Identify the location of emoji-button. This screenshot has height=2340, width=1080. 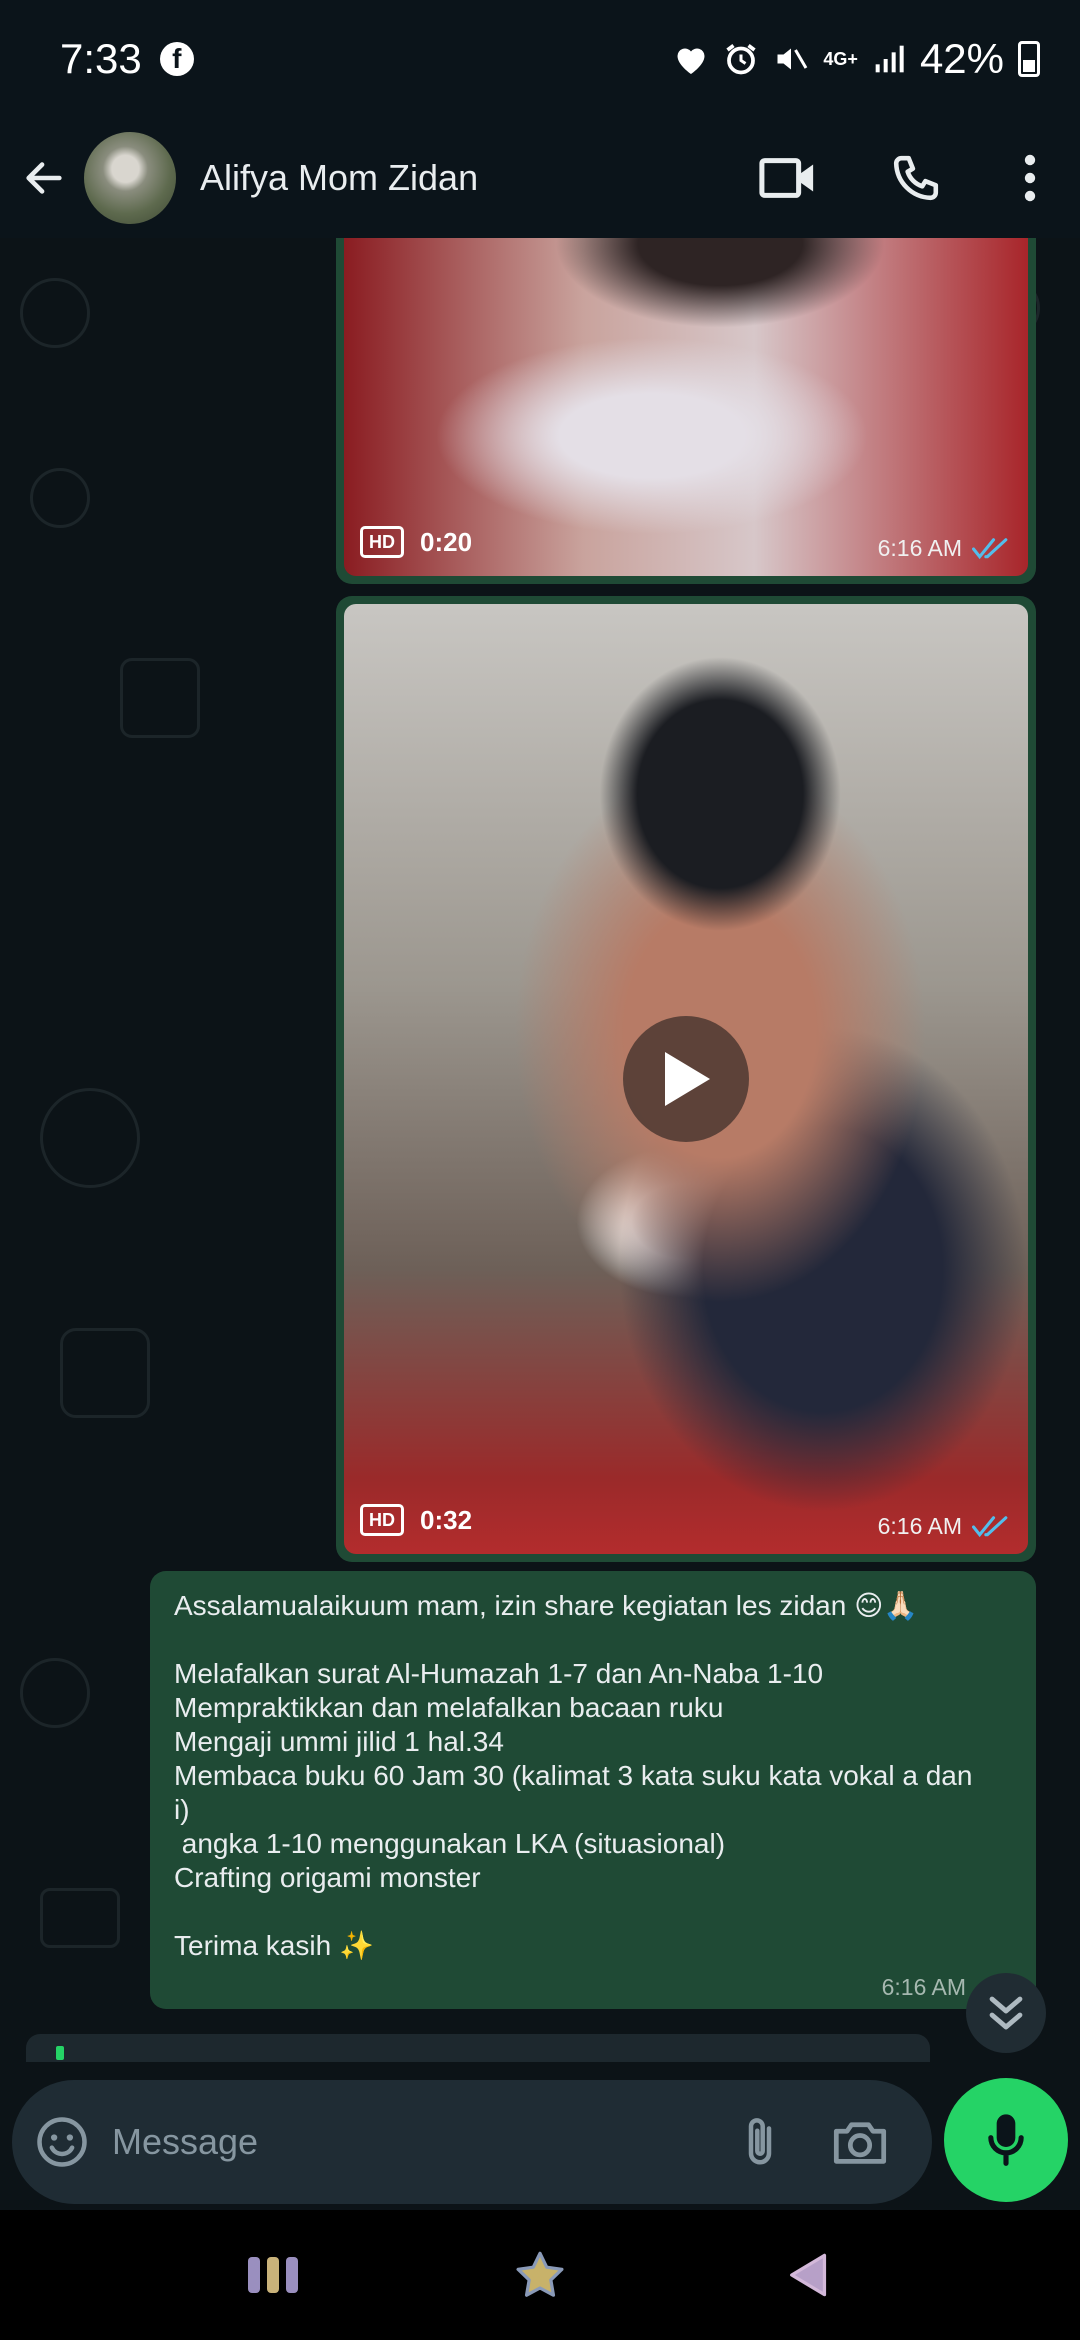
(62, 2142).